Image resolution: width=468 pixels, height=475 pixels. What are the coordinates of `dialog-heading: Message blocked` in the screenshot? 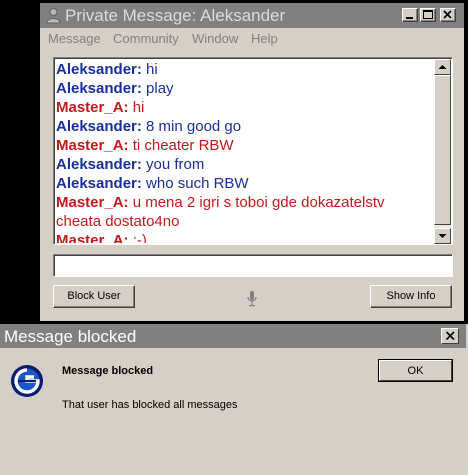 It's located at (108, 371).